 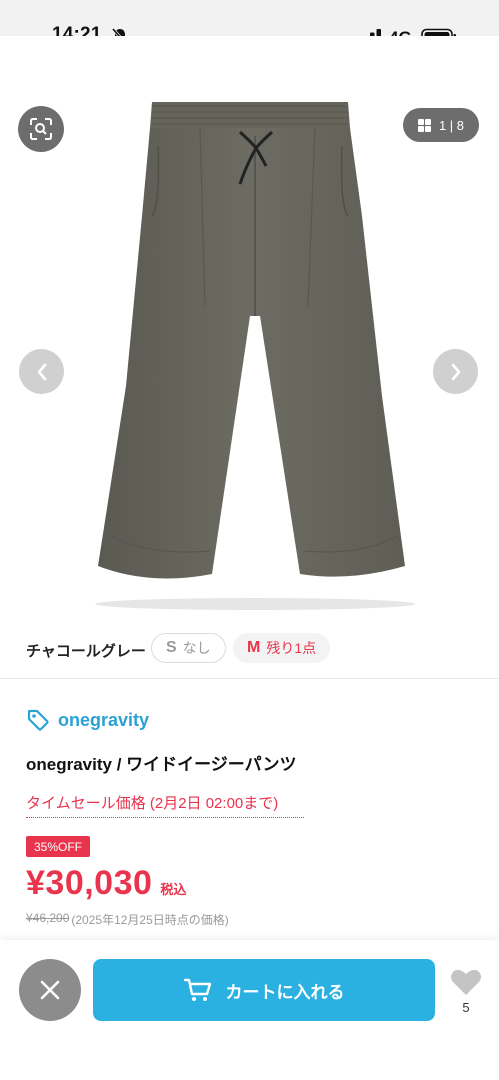 I want to click on close-icon, so click(x=50, y=990).